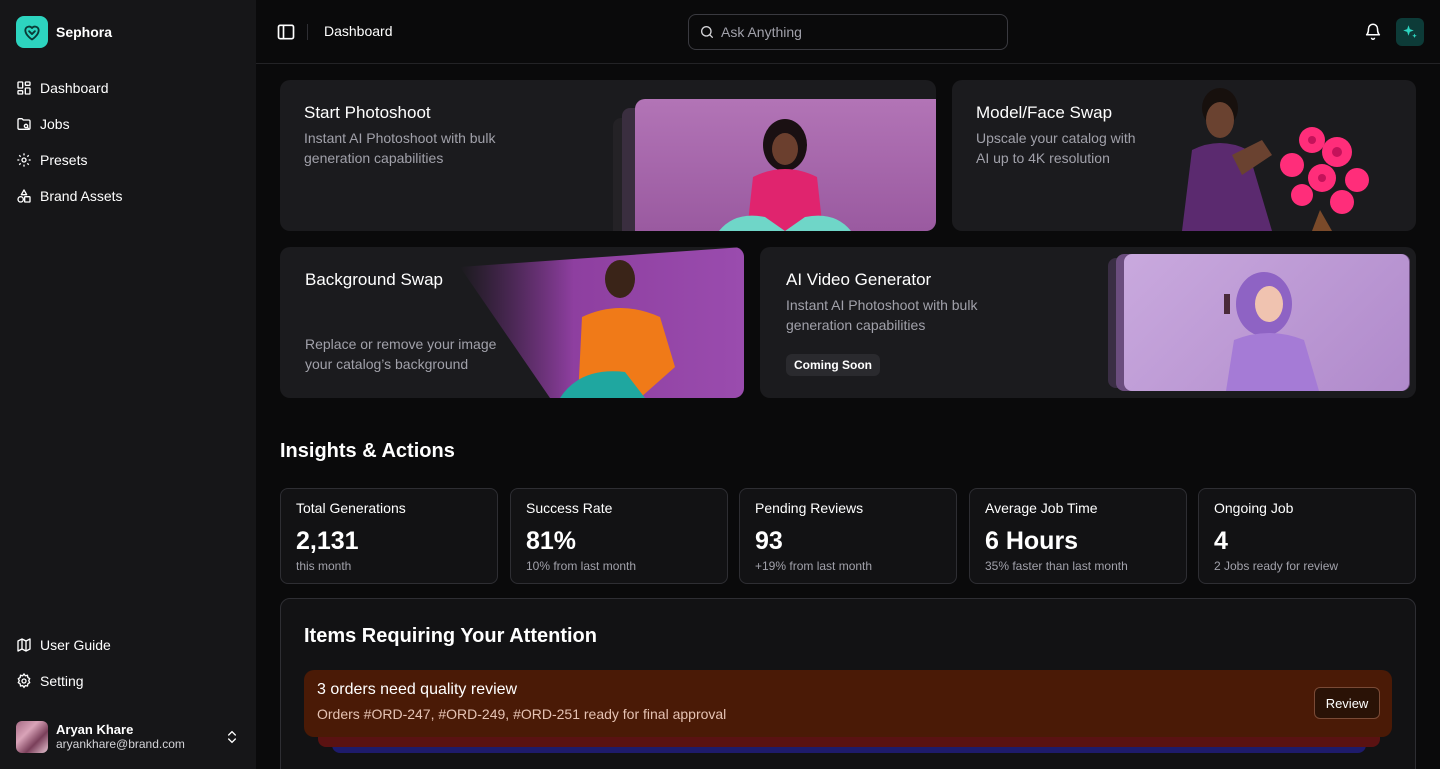  What do you see at coordinates (1056, 138) in the screenshot?
I see `card-description: Upscale your catalog with` at bounding box center [1056, 138].